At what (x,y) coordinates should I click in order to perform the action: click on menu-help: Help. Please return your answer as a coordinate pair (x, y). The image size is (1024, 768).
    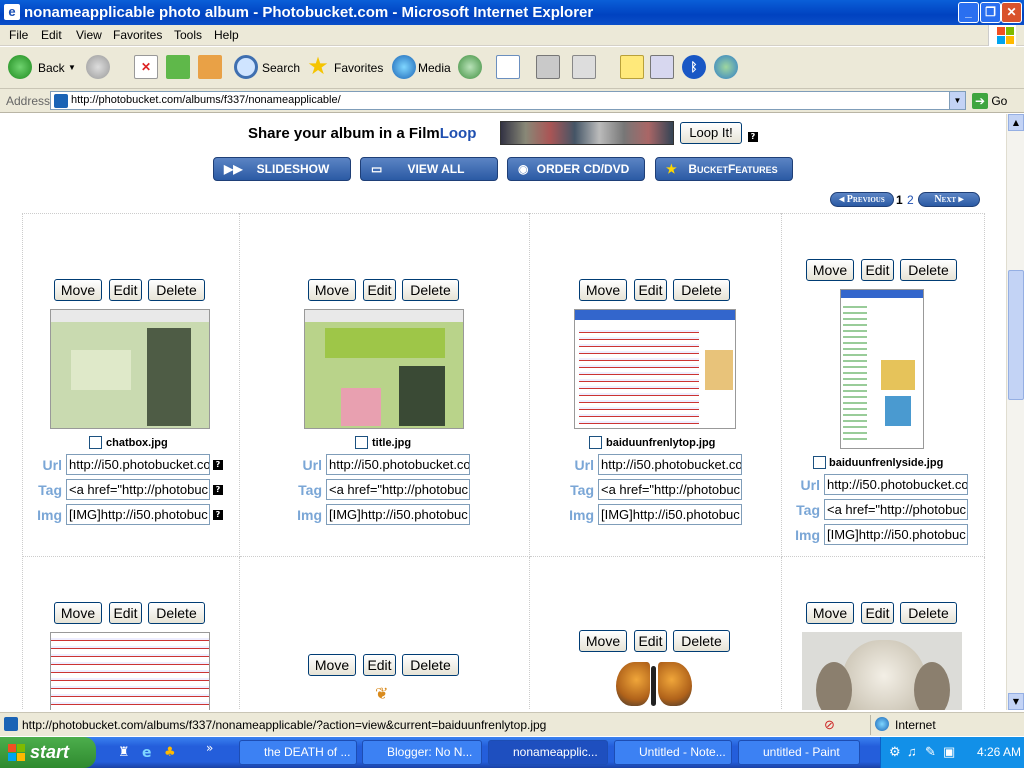
    Looking at the image, I should click on (226, 35).